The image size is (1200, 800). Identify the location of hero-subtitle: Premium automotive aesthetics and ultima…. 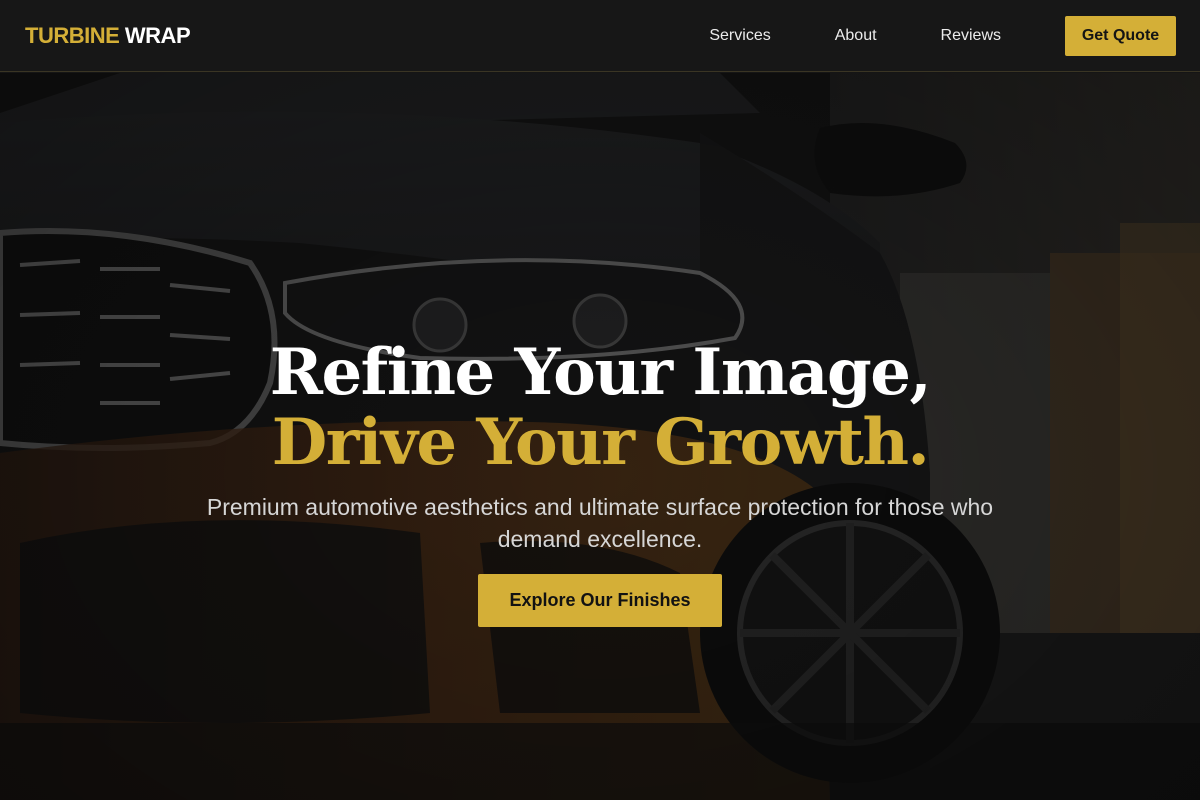
(600, 523).